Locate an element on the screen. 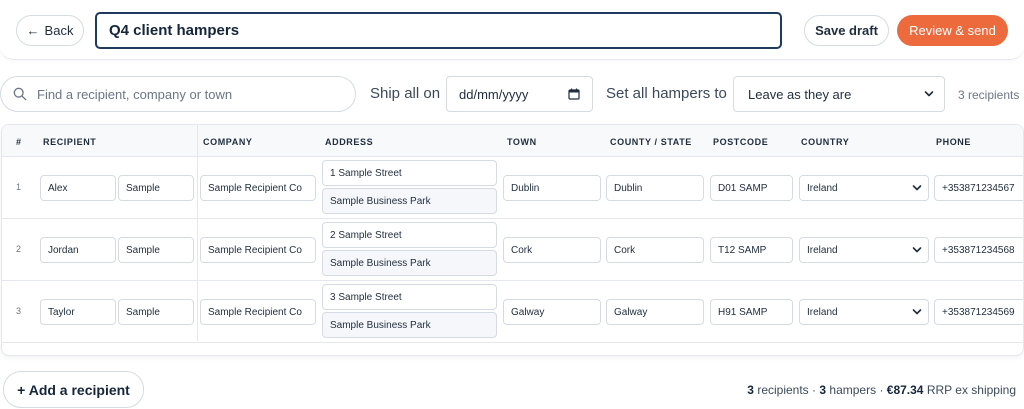  hampers-word: hampers is located at coordinates (853, 390).